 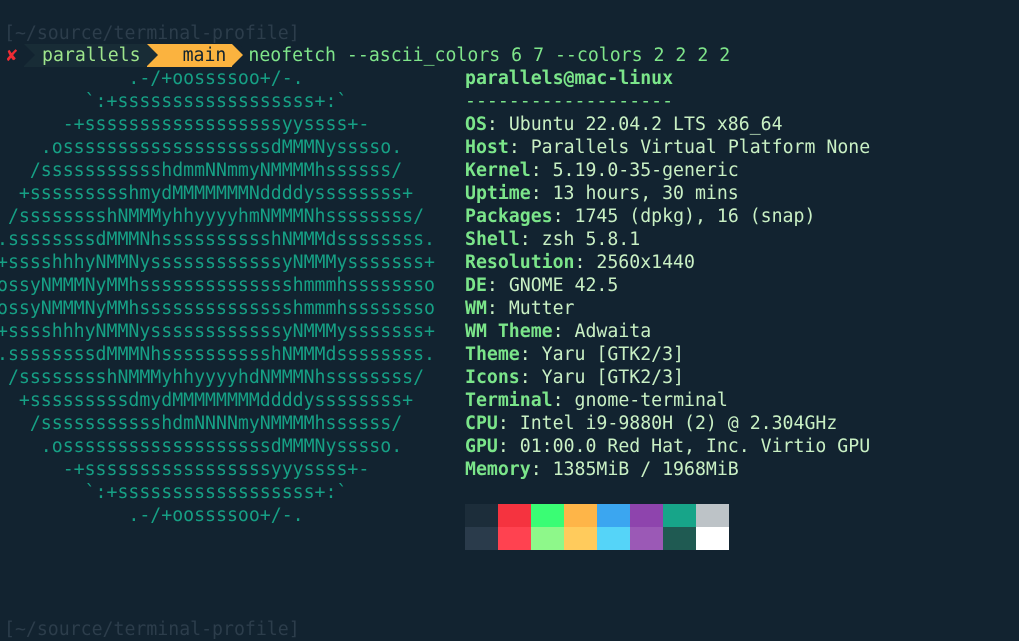 I want to click on ascii-art-line: +sssssssssdmydMMMMMMMMddddyssssssss+, so click(x=207, y=400).